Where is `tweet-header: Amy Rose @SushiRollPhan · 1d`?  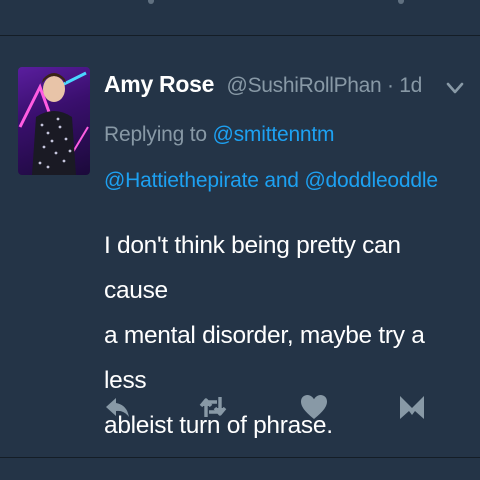
tweet-header: Amy Rose @SushiRollPhan · 1d is located at coordinates (263, 84).